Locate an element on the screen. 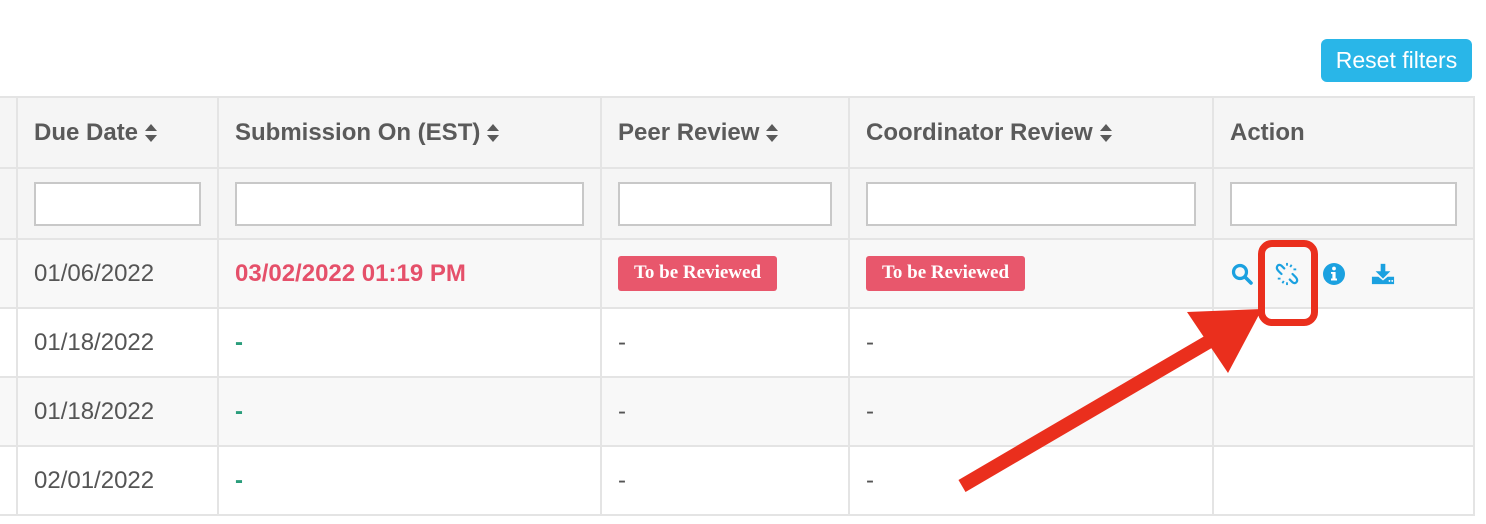 Image resolution: width=1486 pixels, height=524 pixels. column-label: Coordinator Review is located at coordinates (979, 132).